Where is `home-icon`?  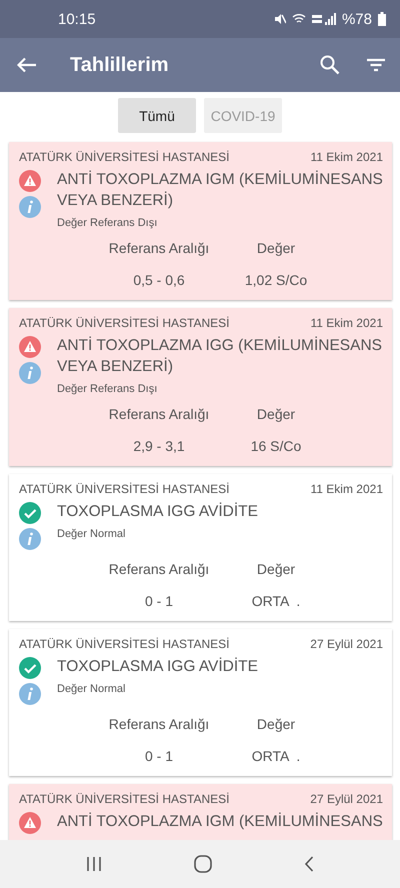 home-icon is located at coordinates (203, 864).